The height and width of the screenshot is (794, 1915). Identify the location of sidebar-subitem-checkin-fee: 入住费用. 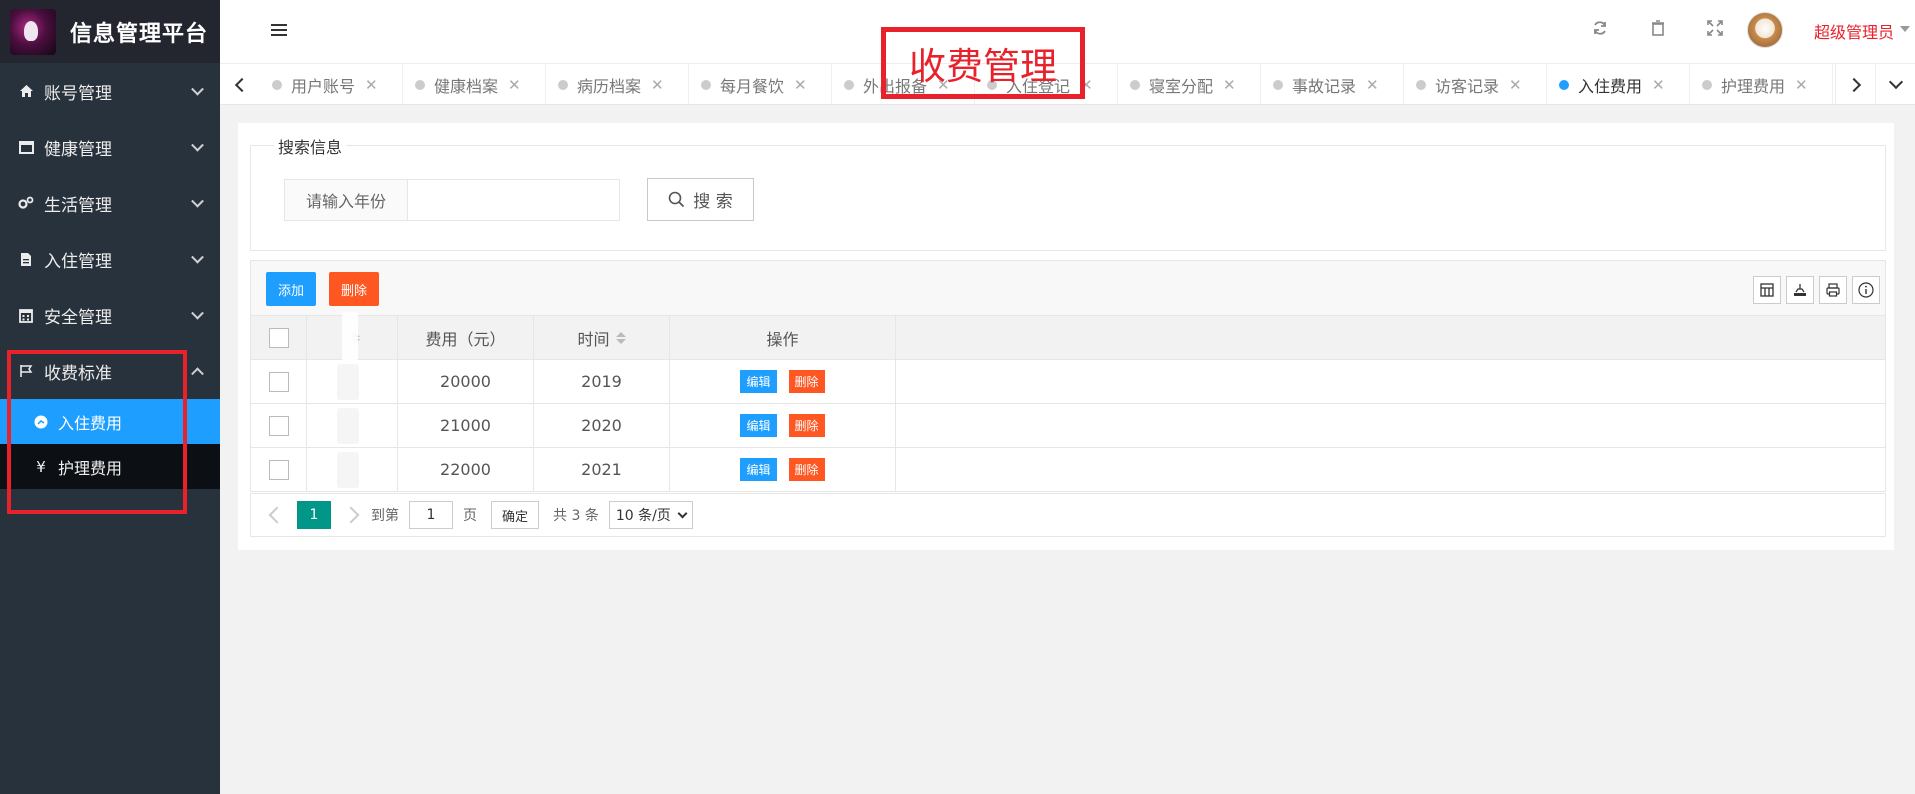
(110, 421).